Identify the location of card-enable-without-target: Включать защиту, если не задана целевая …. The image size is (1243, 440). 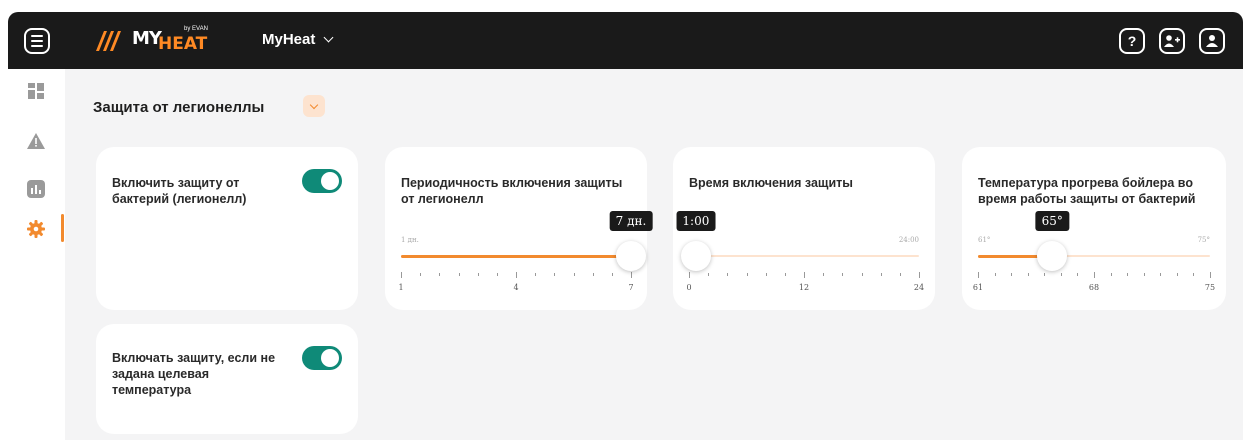
(227, 379).